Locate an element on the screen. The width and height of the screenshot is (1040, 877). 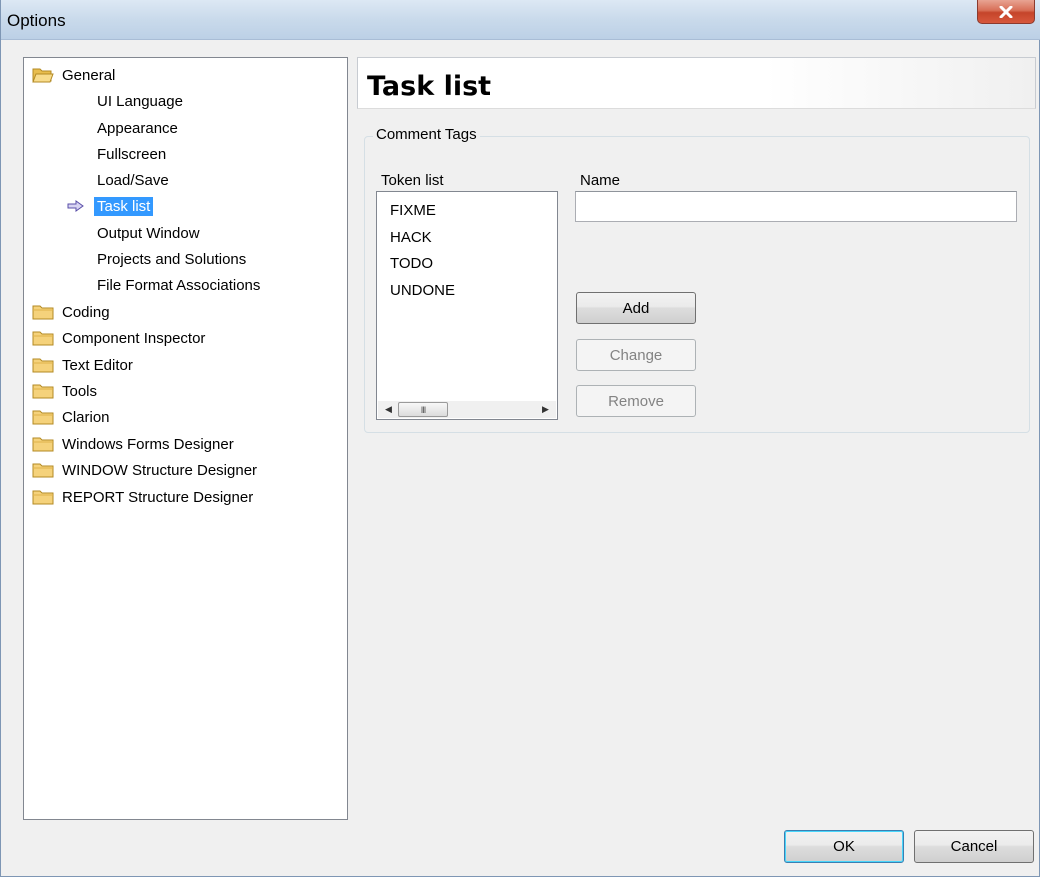
ok-button-label: OK is located at coordinates (844, 846).